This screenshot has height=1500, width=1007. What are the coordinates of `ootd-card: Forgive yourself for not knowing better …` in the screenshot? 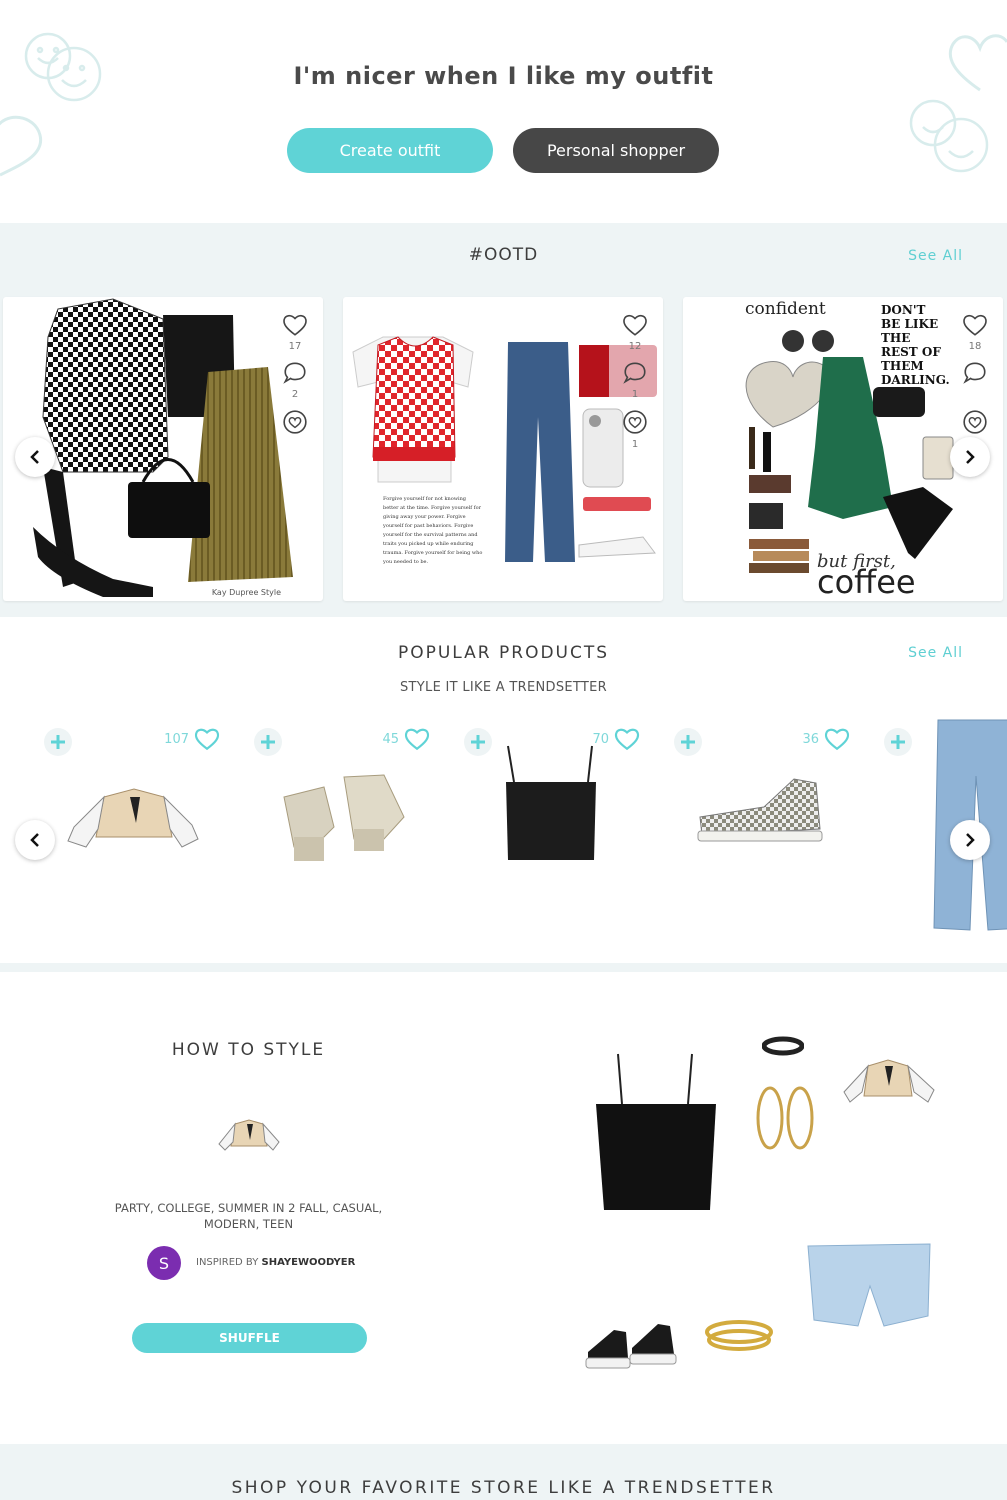 It's located at (503, 449).